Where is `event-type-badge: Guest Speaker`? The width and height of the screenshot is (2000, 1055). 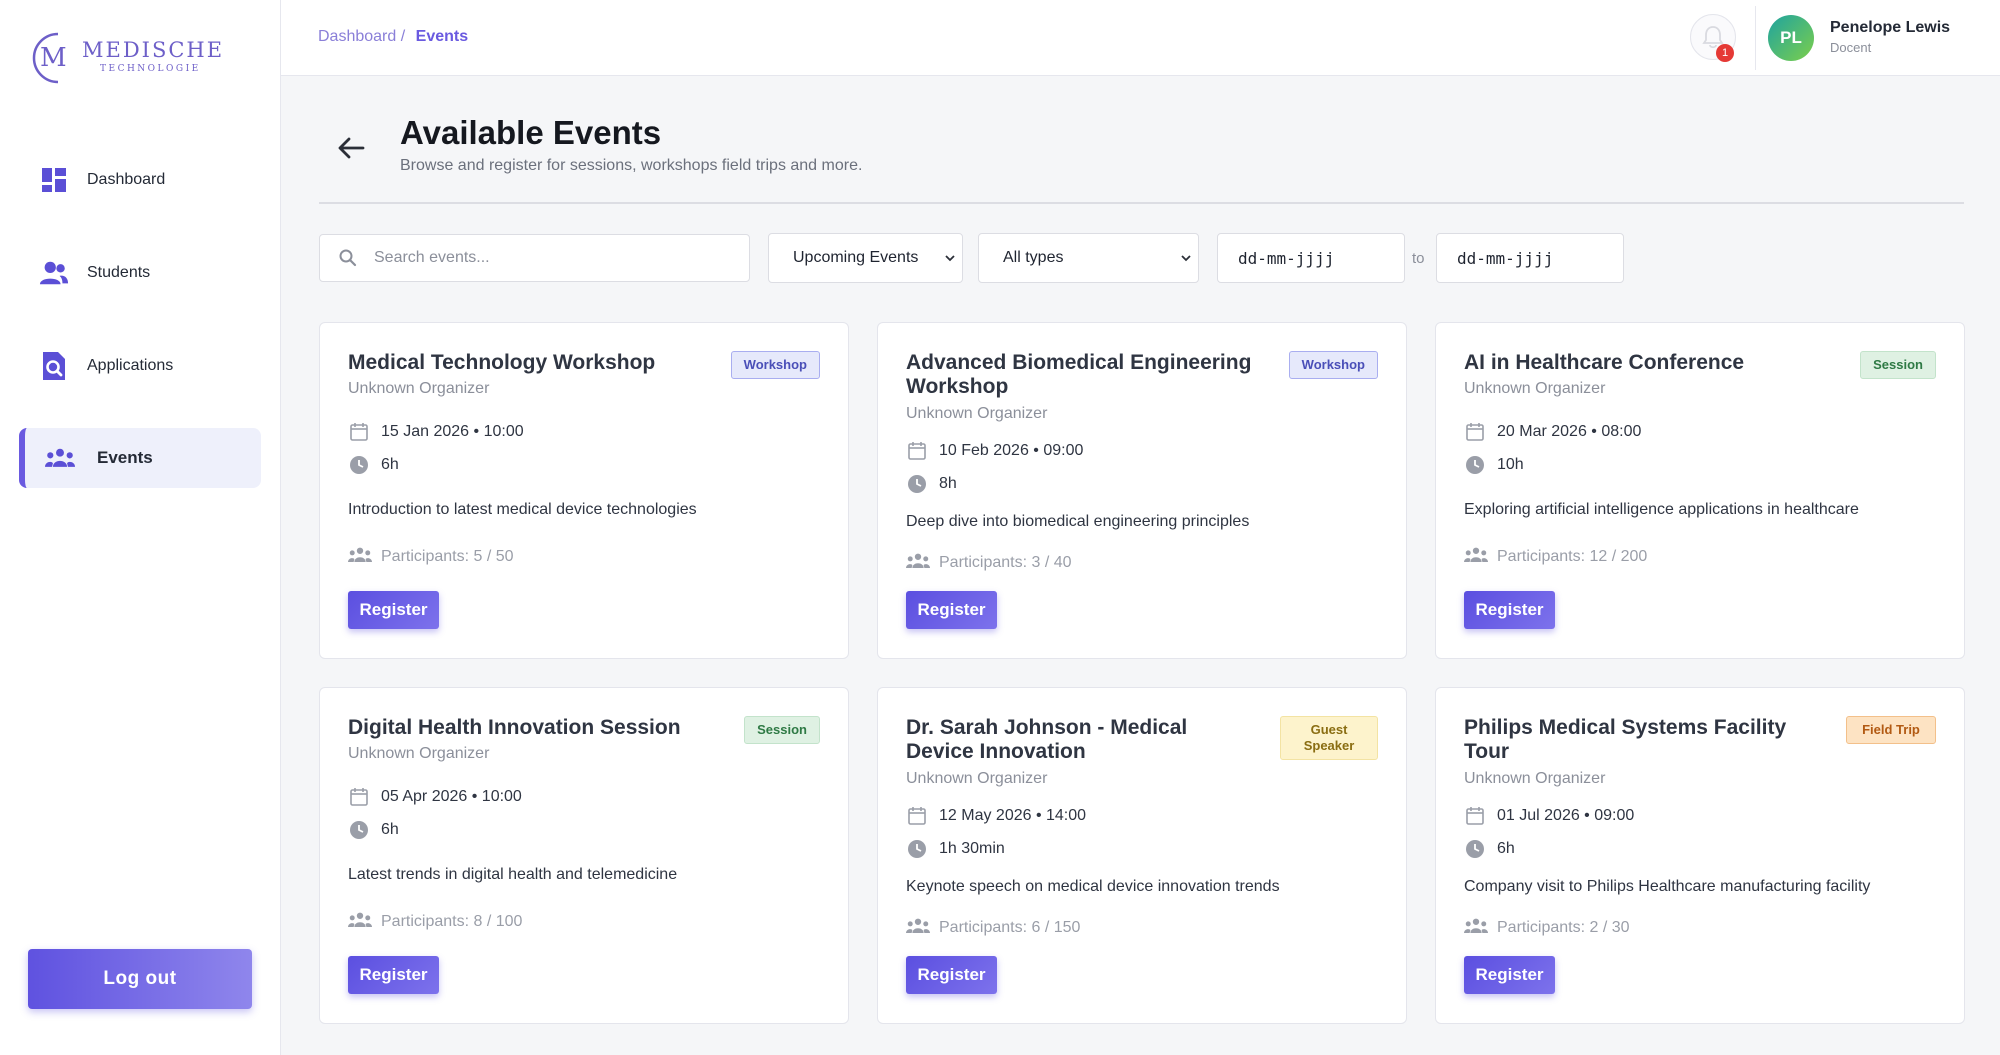 event-type-badge: Guest Speaker is located at coordinates (1329, 738).